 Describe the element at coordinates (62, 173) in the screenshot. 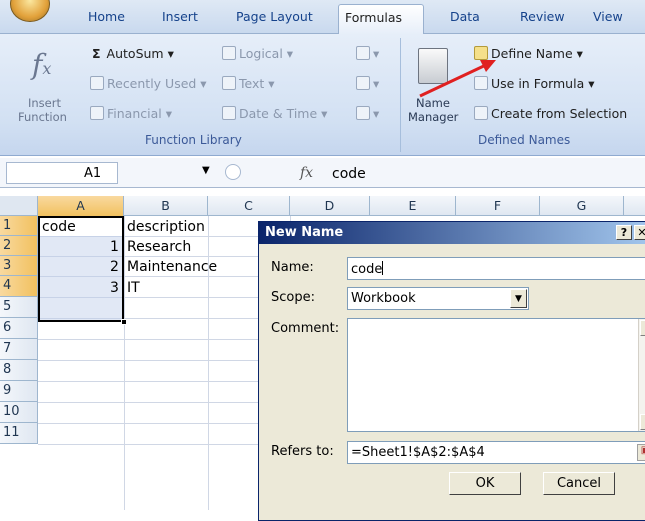

I see `name-box` at that location.